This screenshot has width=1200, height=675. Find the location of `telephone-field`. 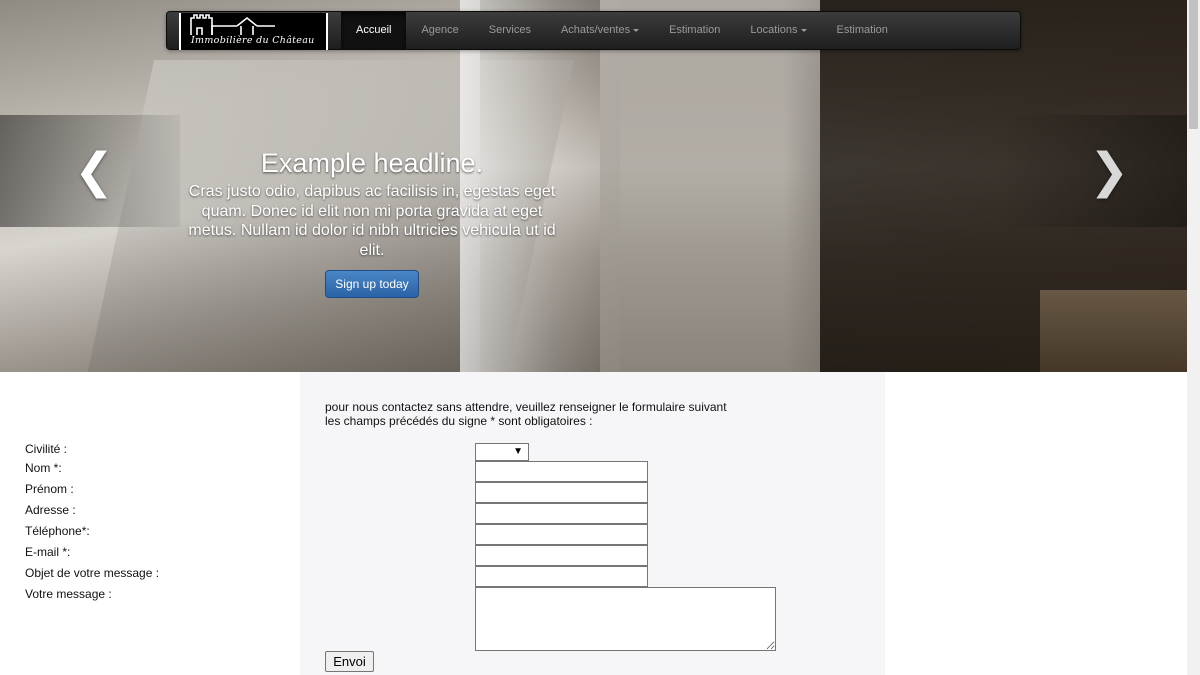

telephone-field is located at coordinates (561, 534).